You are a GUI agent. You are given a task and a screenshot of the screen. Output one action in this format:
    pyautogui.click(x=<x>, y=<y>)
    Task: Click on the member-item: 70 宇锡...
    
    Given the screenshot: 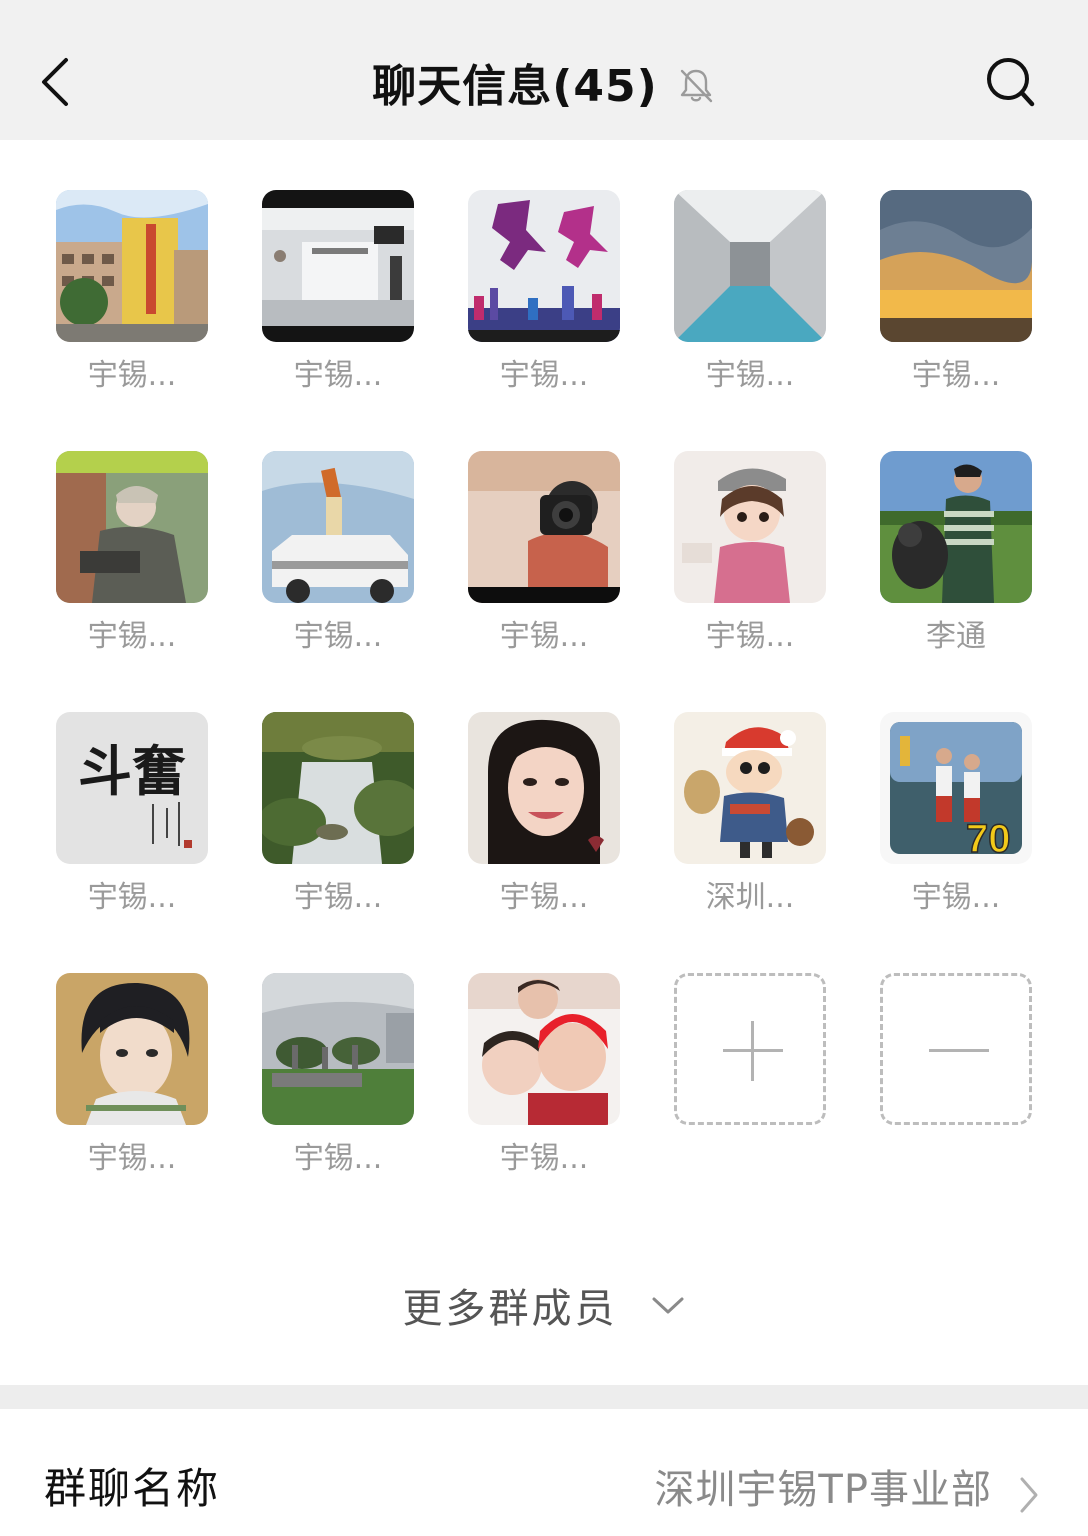 What is the action you would take?
    pyautogui.click(x=956, y=815)
    